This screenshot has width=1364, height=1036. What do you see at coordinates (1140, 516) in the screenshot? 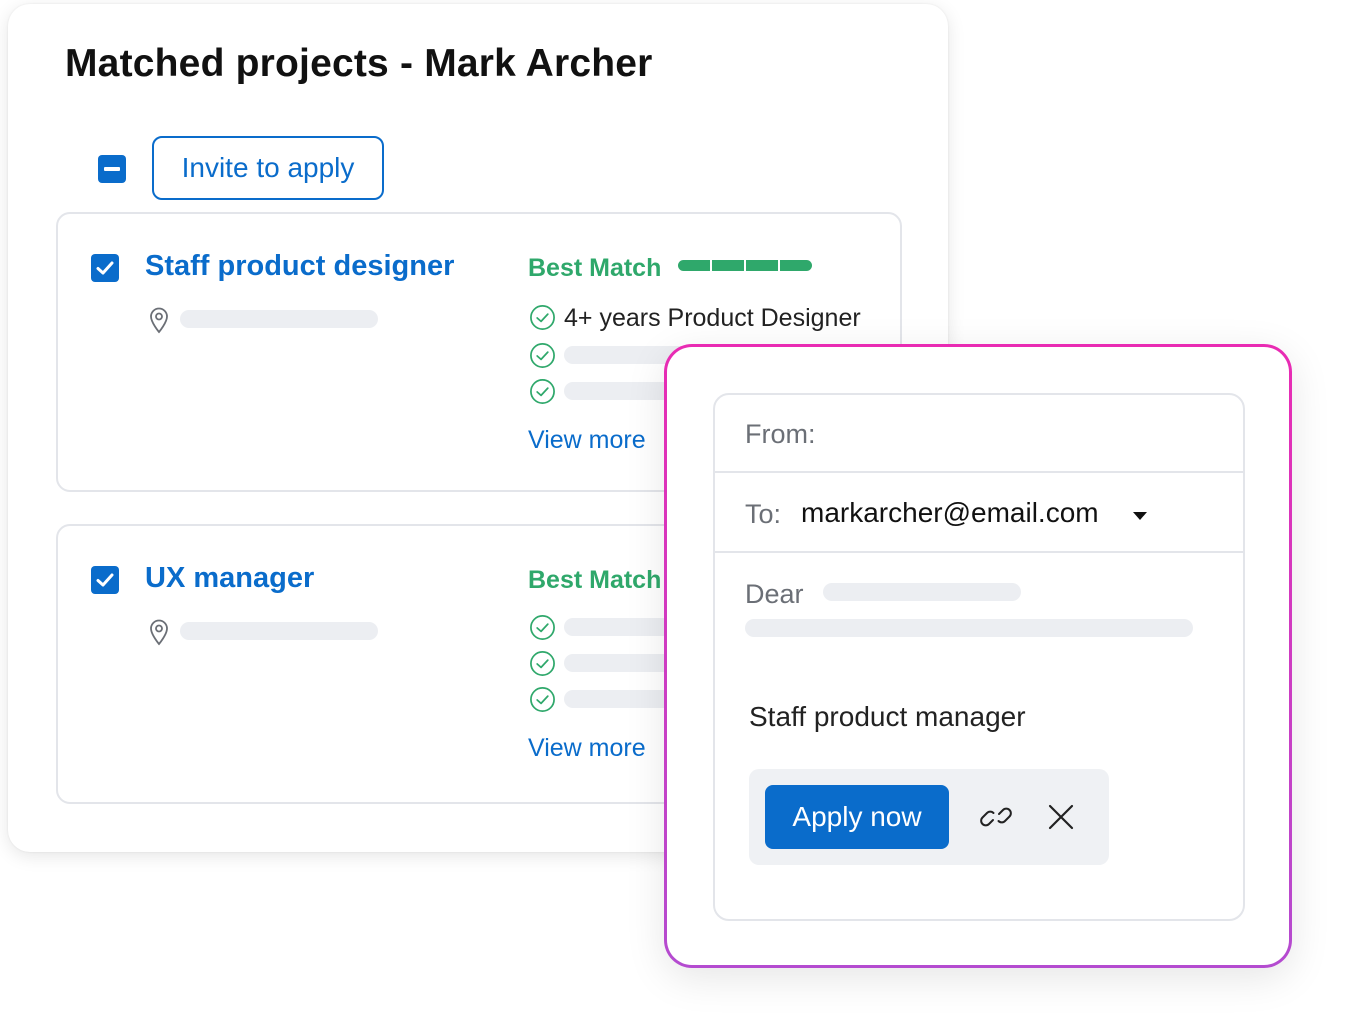
I see `caret-down-icon` at bounding box center [1140, 516].